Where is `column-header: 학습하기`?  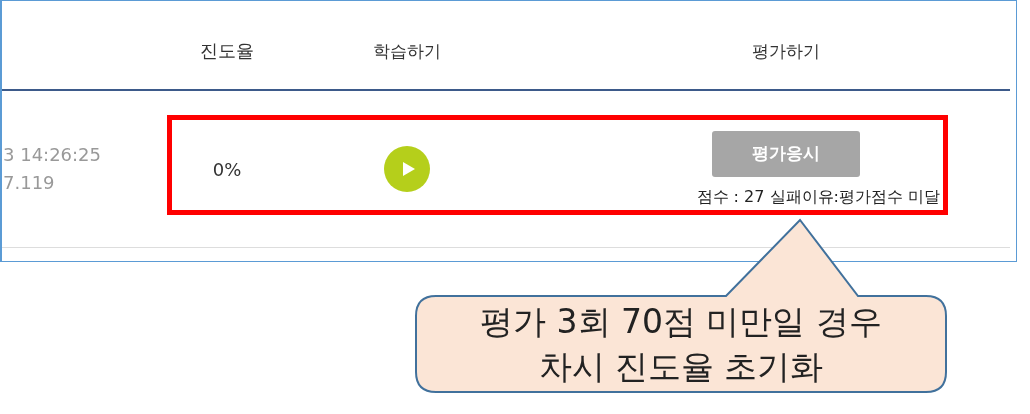
column-header: 학습하기 is located at coordinates (407, 50).